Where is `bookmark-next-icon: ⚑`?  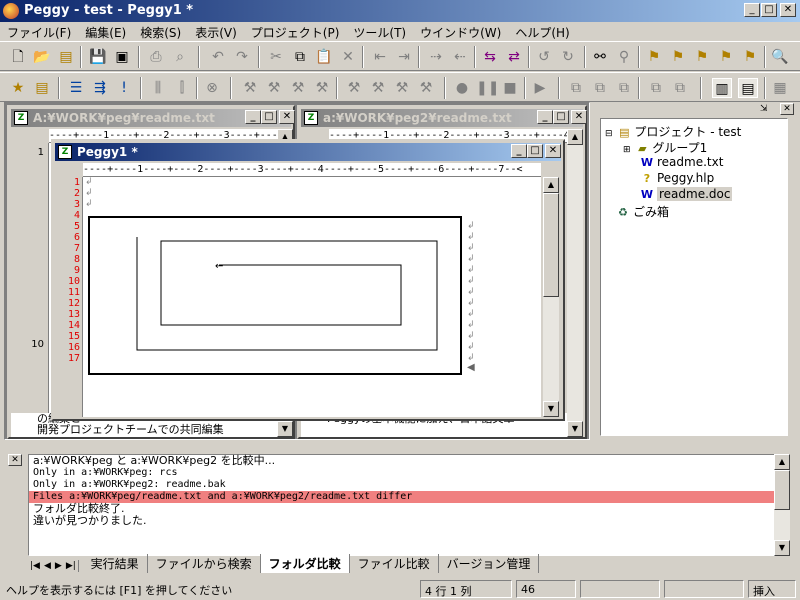
bookmark-next-icon: ⚑ is located at coordinates (678, 57).